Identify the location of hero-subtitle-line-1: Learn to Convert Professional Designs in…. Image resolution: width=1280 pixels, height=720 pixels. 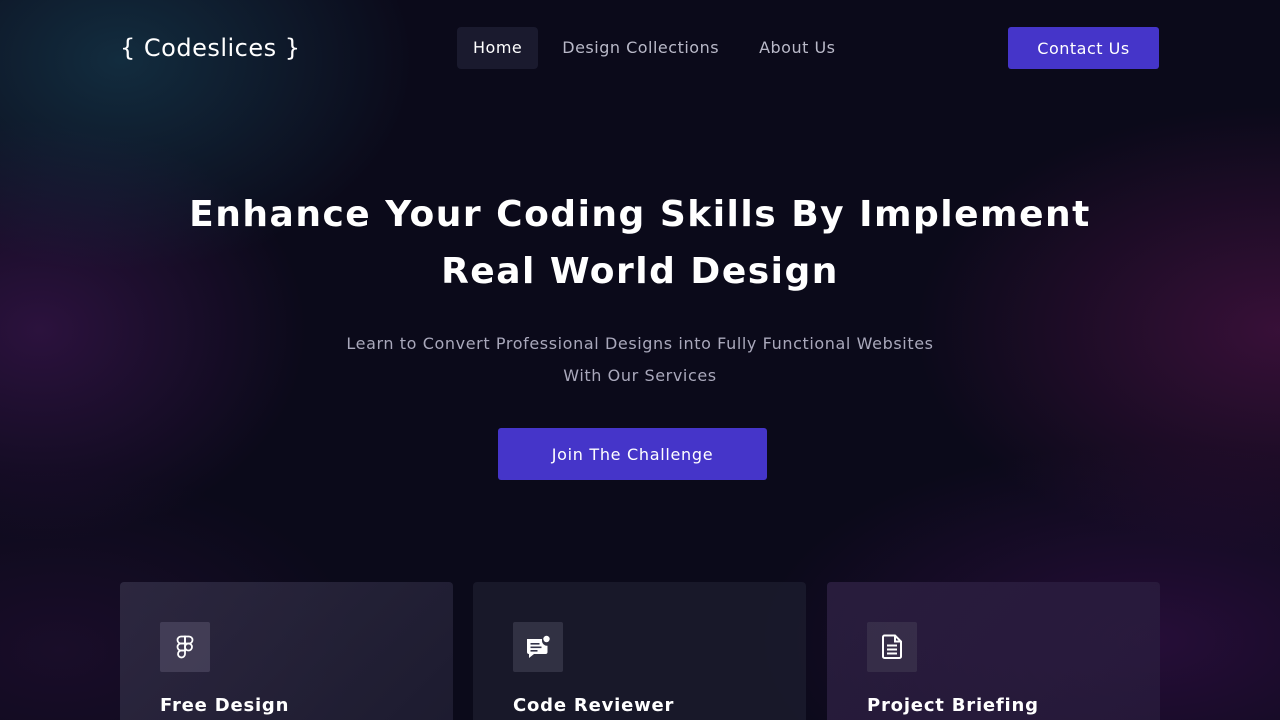
(640, 343).